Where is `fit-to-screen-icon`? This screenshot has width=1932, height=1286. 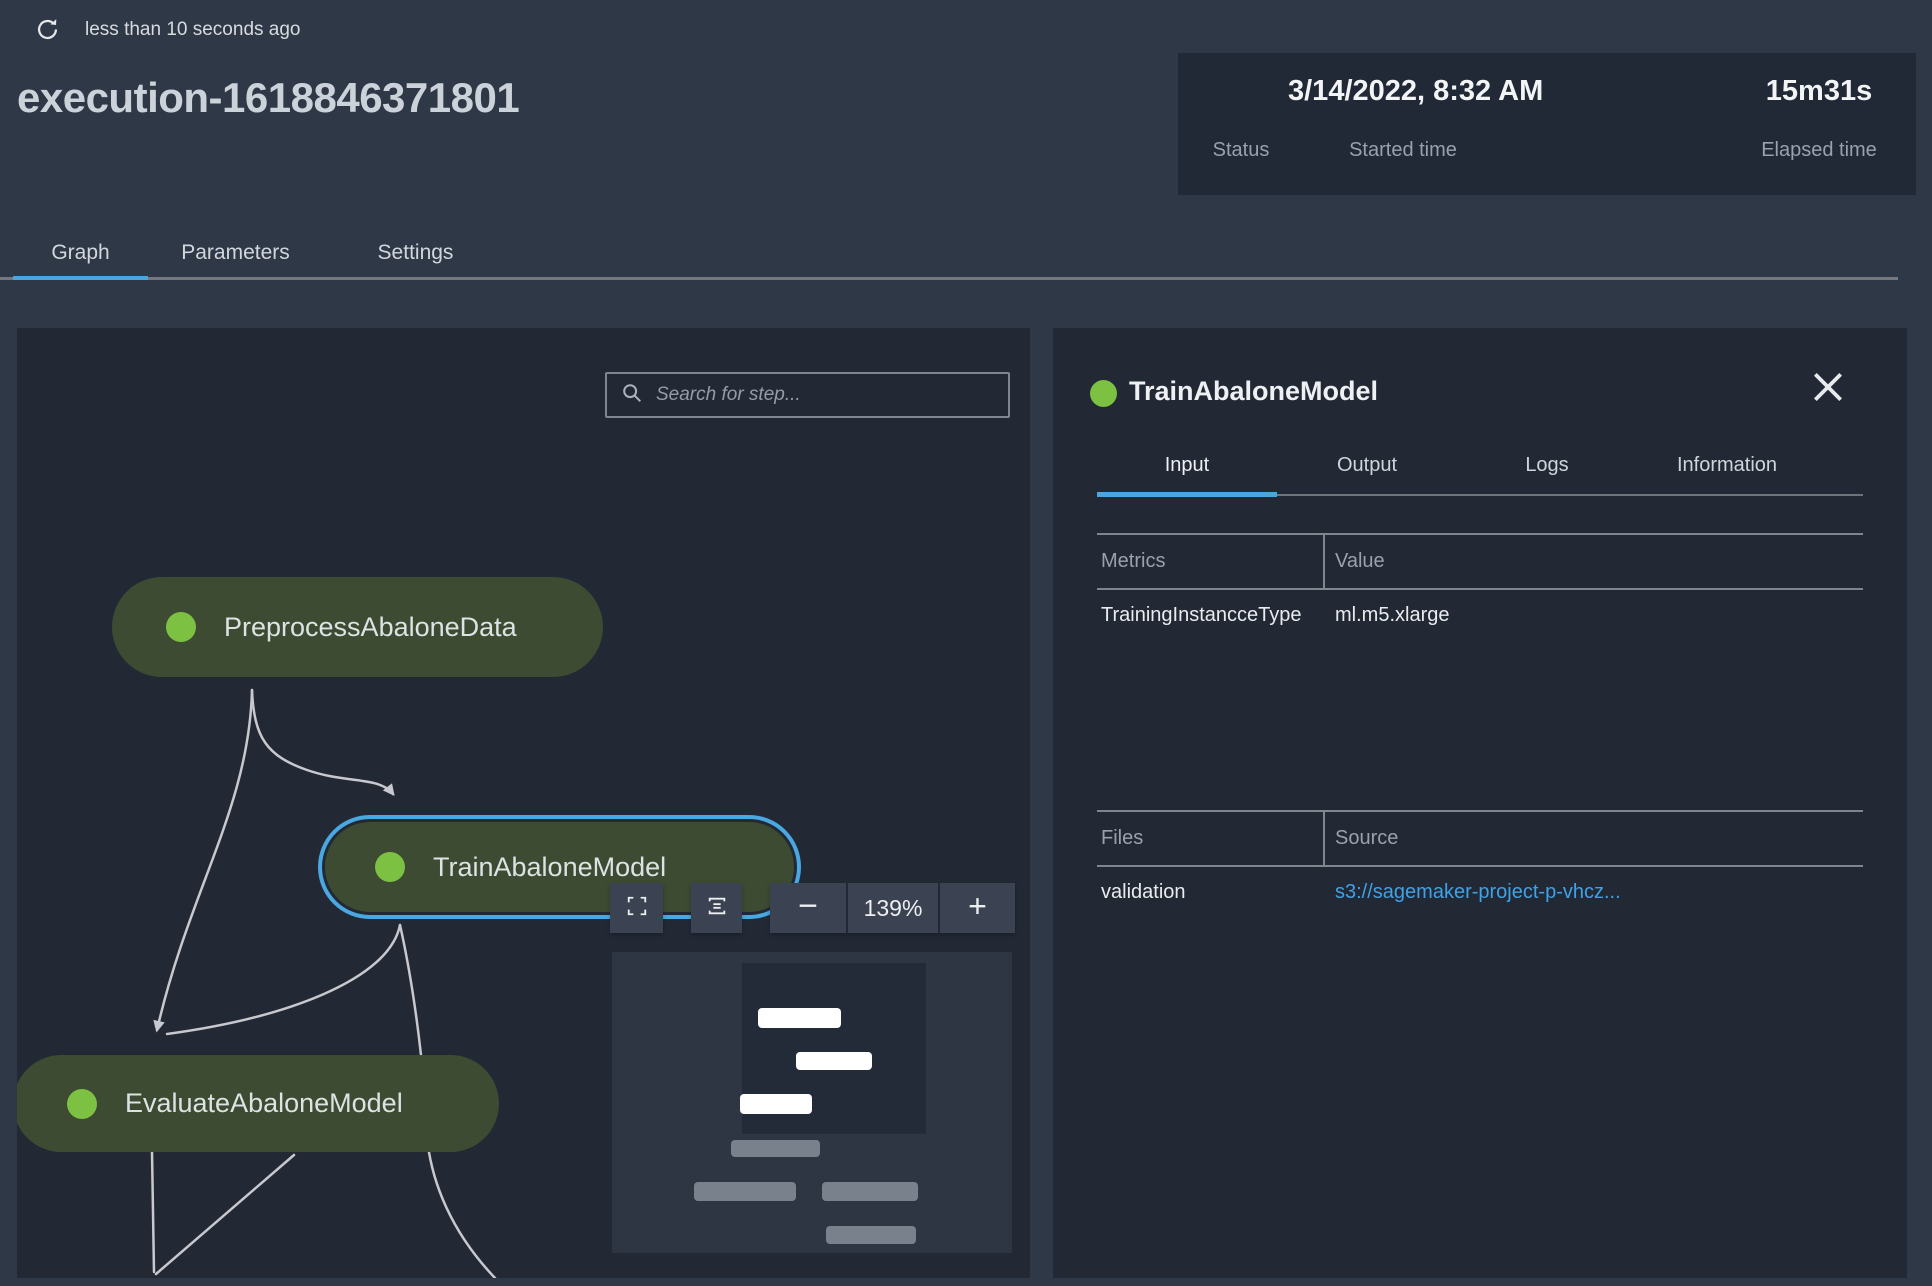 fit-to-screen-icon is located at coordinates (637, 908).